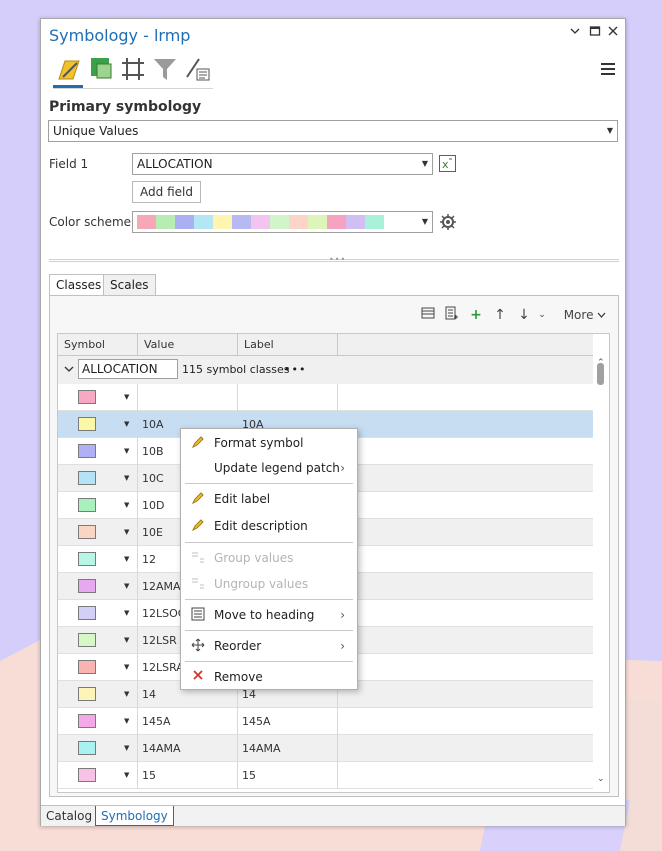  I want to click on tab-catalog: Catalog, so click(70, 816).